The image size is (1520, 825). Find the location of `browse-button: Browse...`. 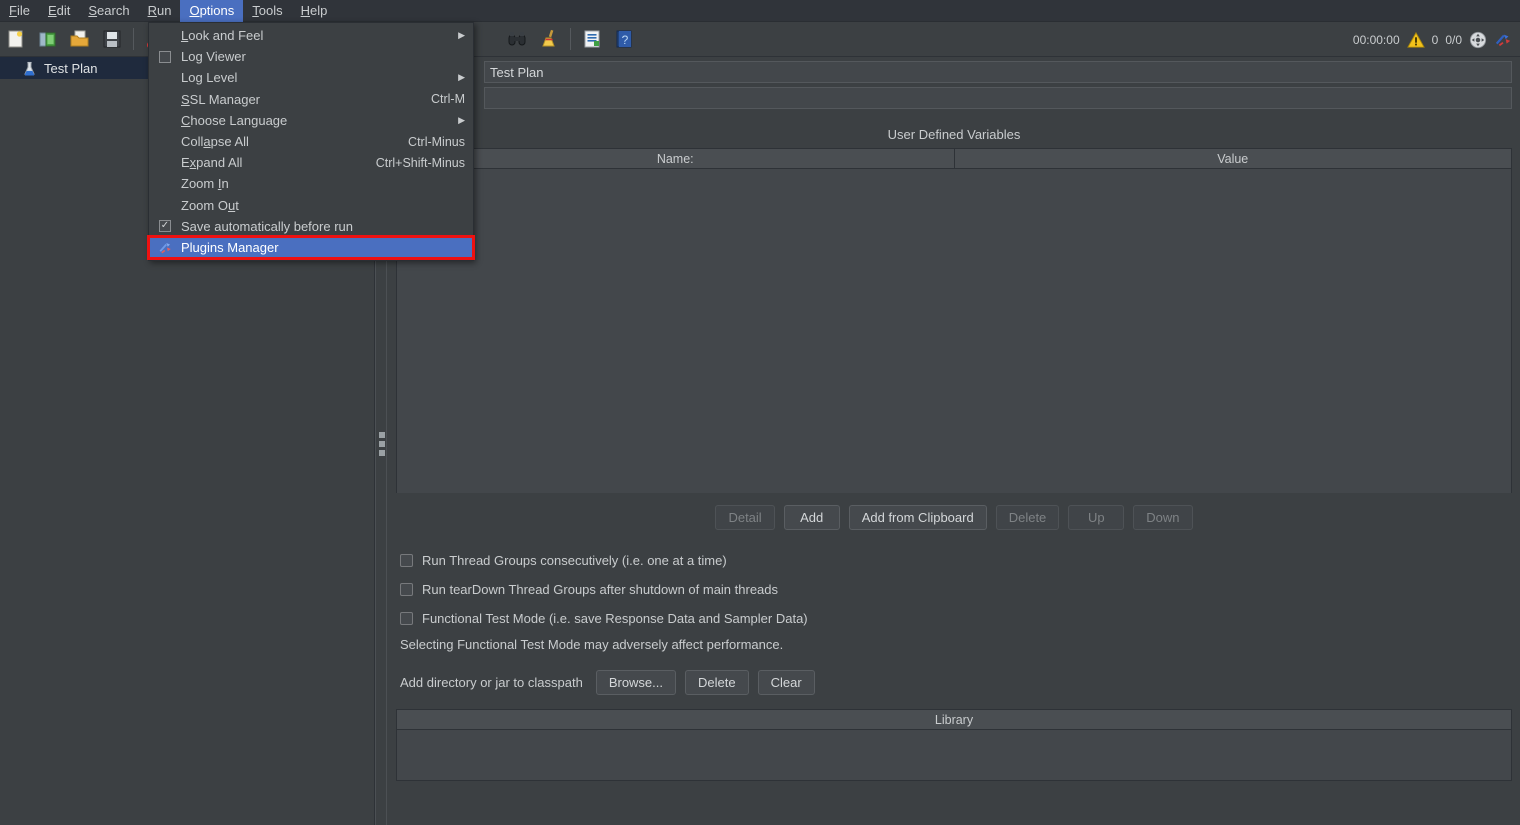

browse-button: Browse... is located at coordinates (635, 682).